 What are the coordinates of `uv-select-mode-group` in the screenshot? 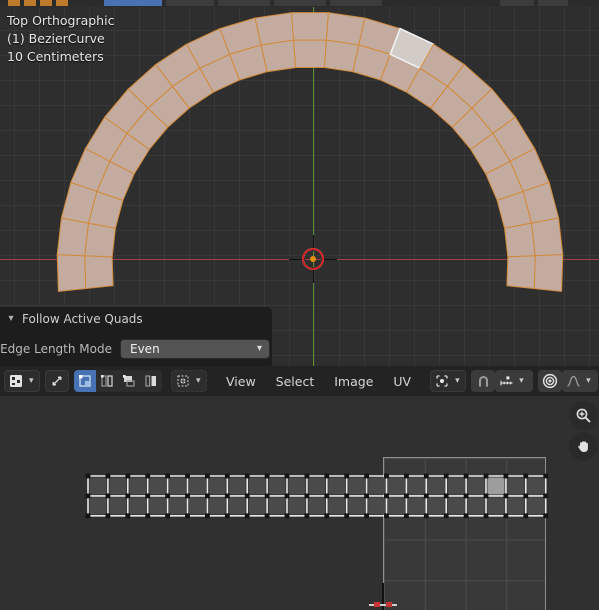 It's located at (118, 381).